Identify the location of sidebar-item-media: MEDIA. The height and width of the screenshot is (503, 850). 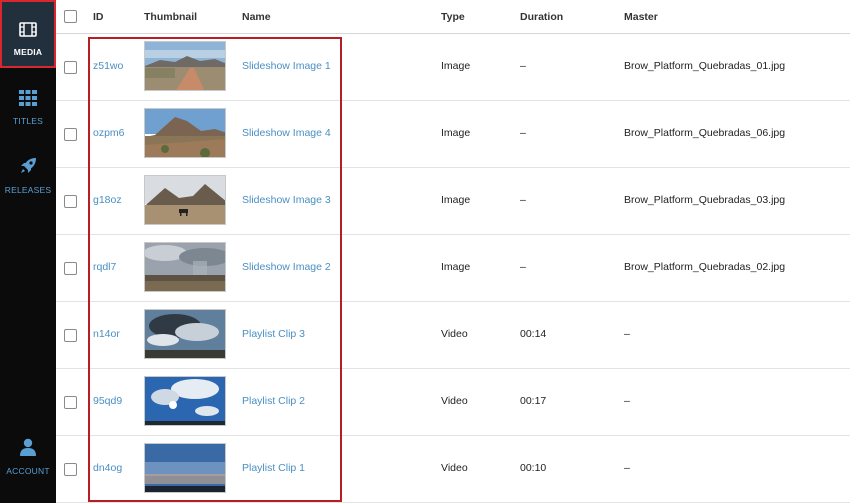
(28, 34).